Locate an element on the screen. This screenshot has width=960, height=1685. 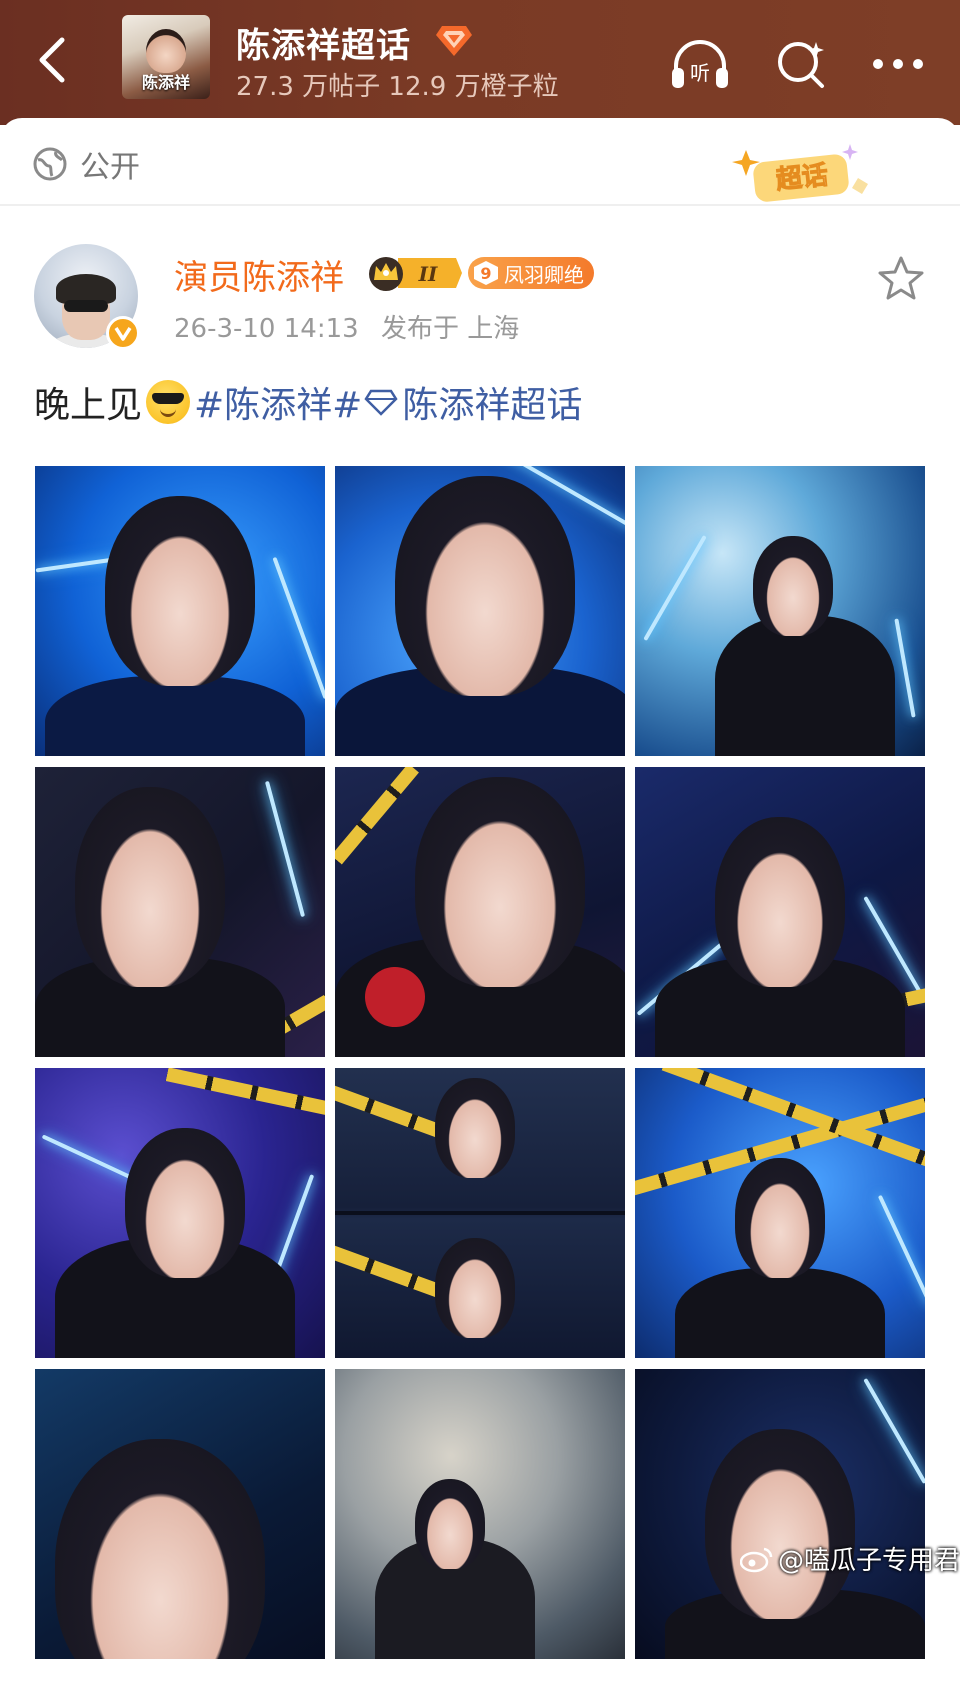
listen-button: 听 is located at coordinates (700, 64).